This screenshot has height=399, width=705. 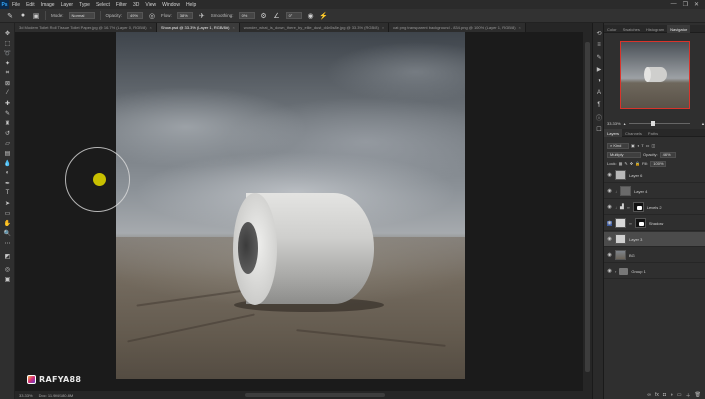 What do you see at coordinates (649, 395) in the screenshot?
I see `link-layers-icon: ∞` at bounding box center [649, 395].